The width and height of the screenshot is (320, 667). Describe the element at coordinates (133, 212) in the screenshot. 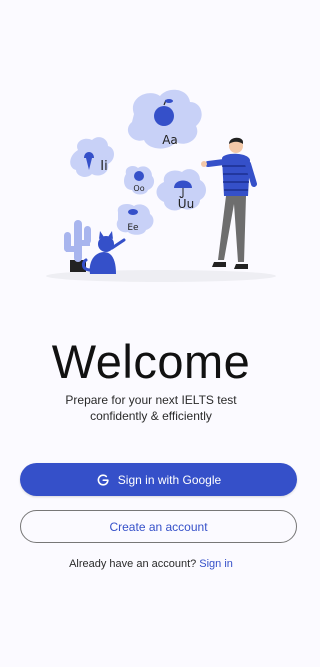

I see `egg-icon` at that location.